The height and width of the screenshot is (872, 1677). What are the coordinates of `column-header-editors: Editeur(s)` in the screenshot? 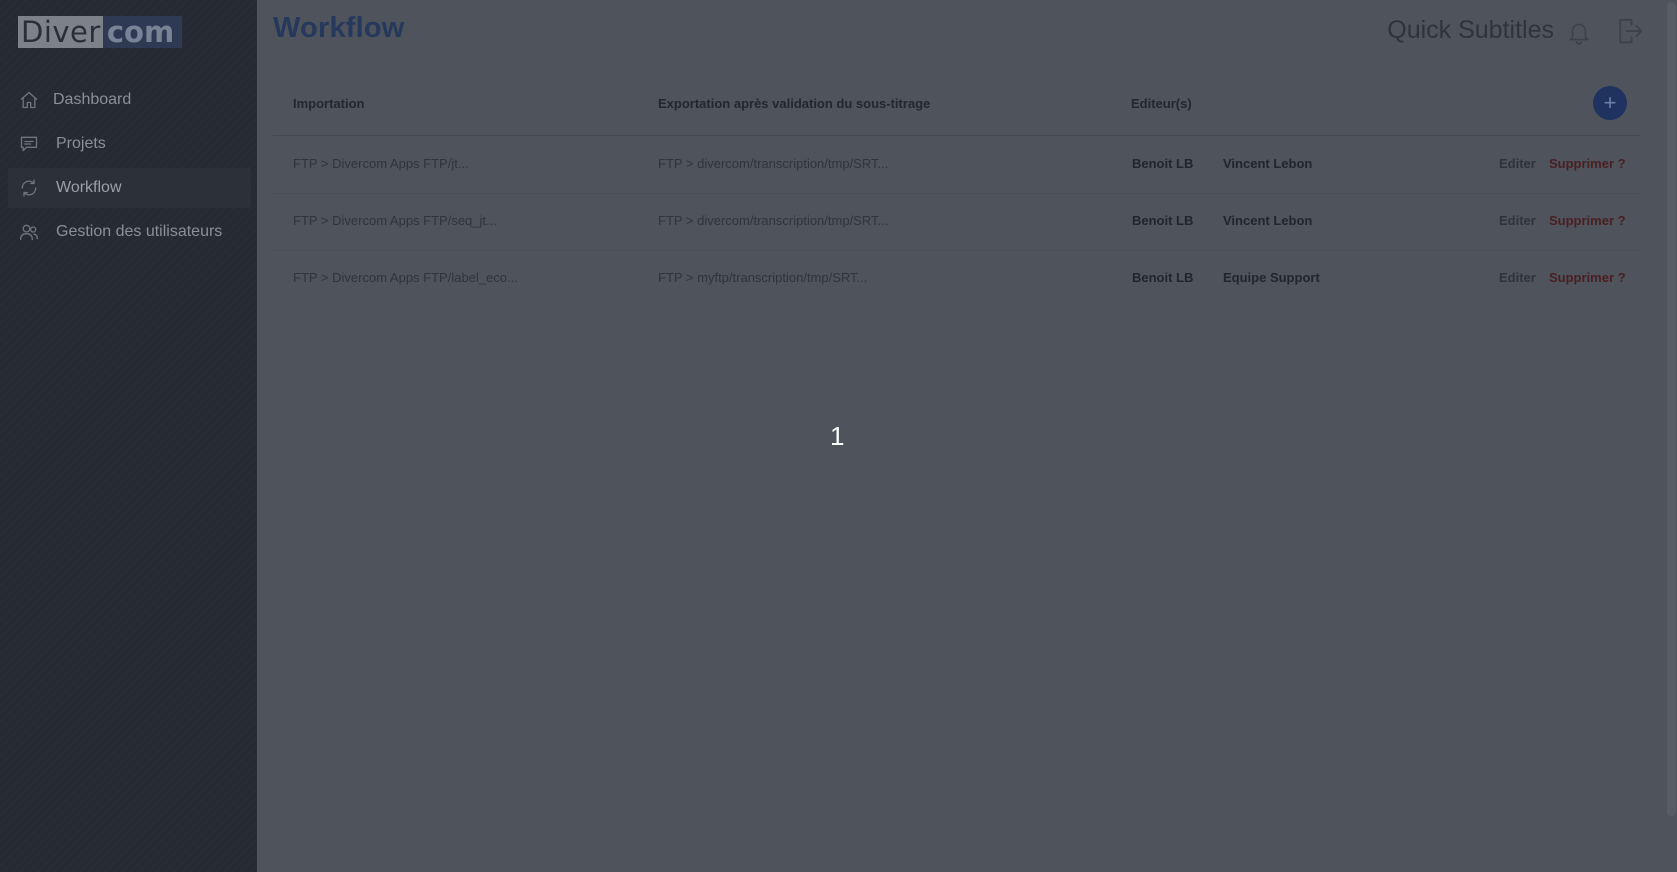 It's located at (1161, 103).